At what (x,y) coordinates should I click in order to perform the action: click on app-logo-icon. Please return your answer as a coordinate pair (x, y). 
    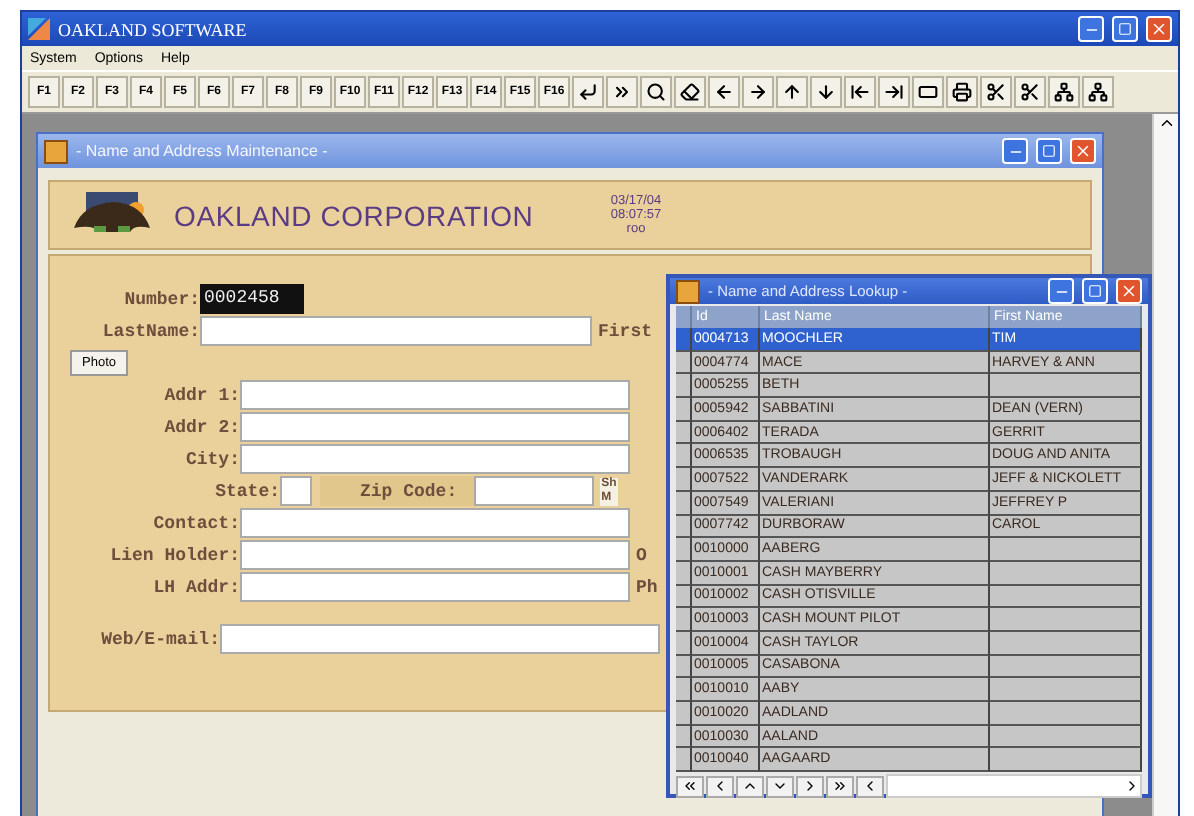
    Looking at the image, I should click on (39, 29).